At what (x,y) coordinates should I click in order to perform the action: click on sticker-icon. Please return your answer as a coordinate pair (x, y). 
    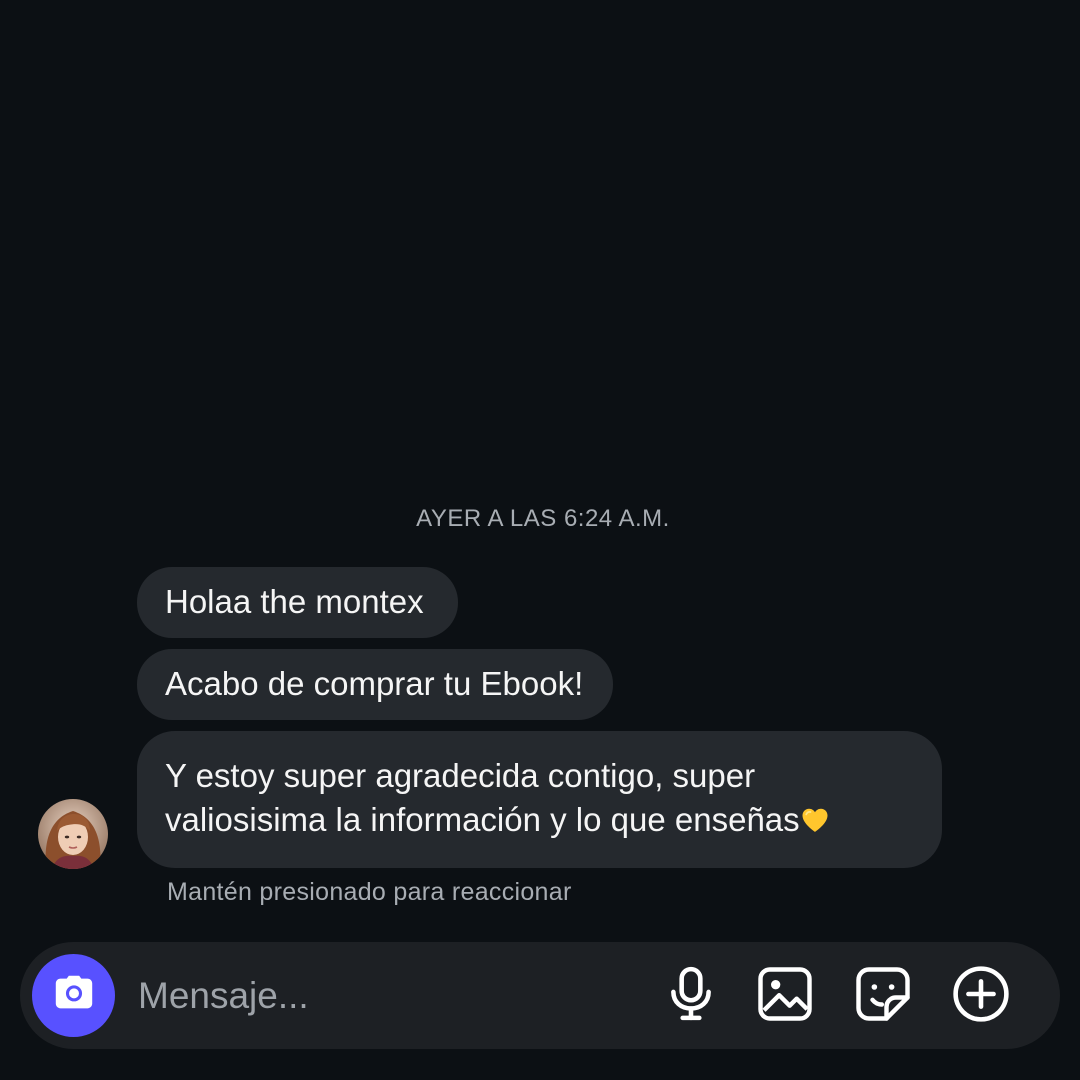
    Looking at the image, I should click on (883, 996).